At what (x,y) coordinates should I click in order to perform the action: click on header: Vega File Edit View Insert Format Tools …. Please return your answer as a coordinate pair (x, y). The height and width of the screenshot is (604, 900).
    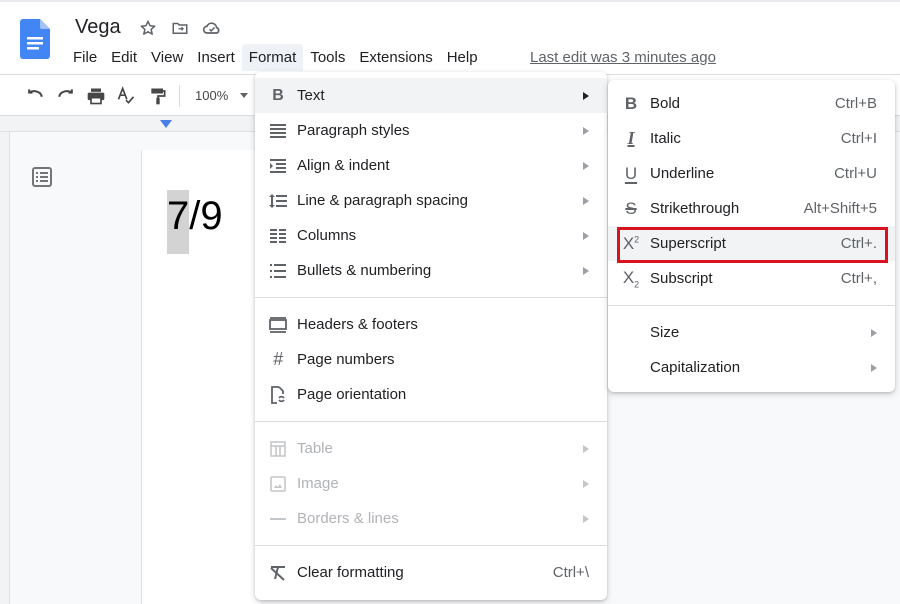
    Looking at the image, I should click on (450, 37).